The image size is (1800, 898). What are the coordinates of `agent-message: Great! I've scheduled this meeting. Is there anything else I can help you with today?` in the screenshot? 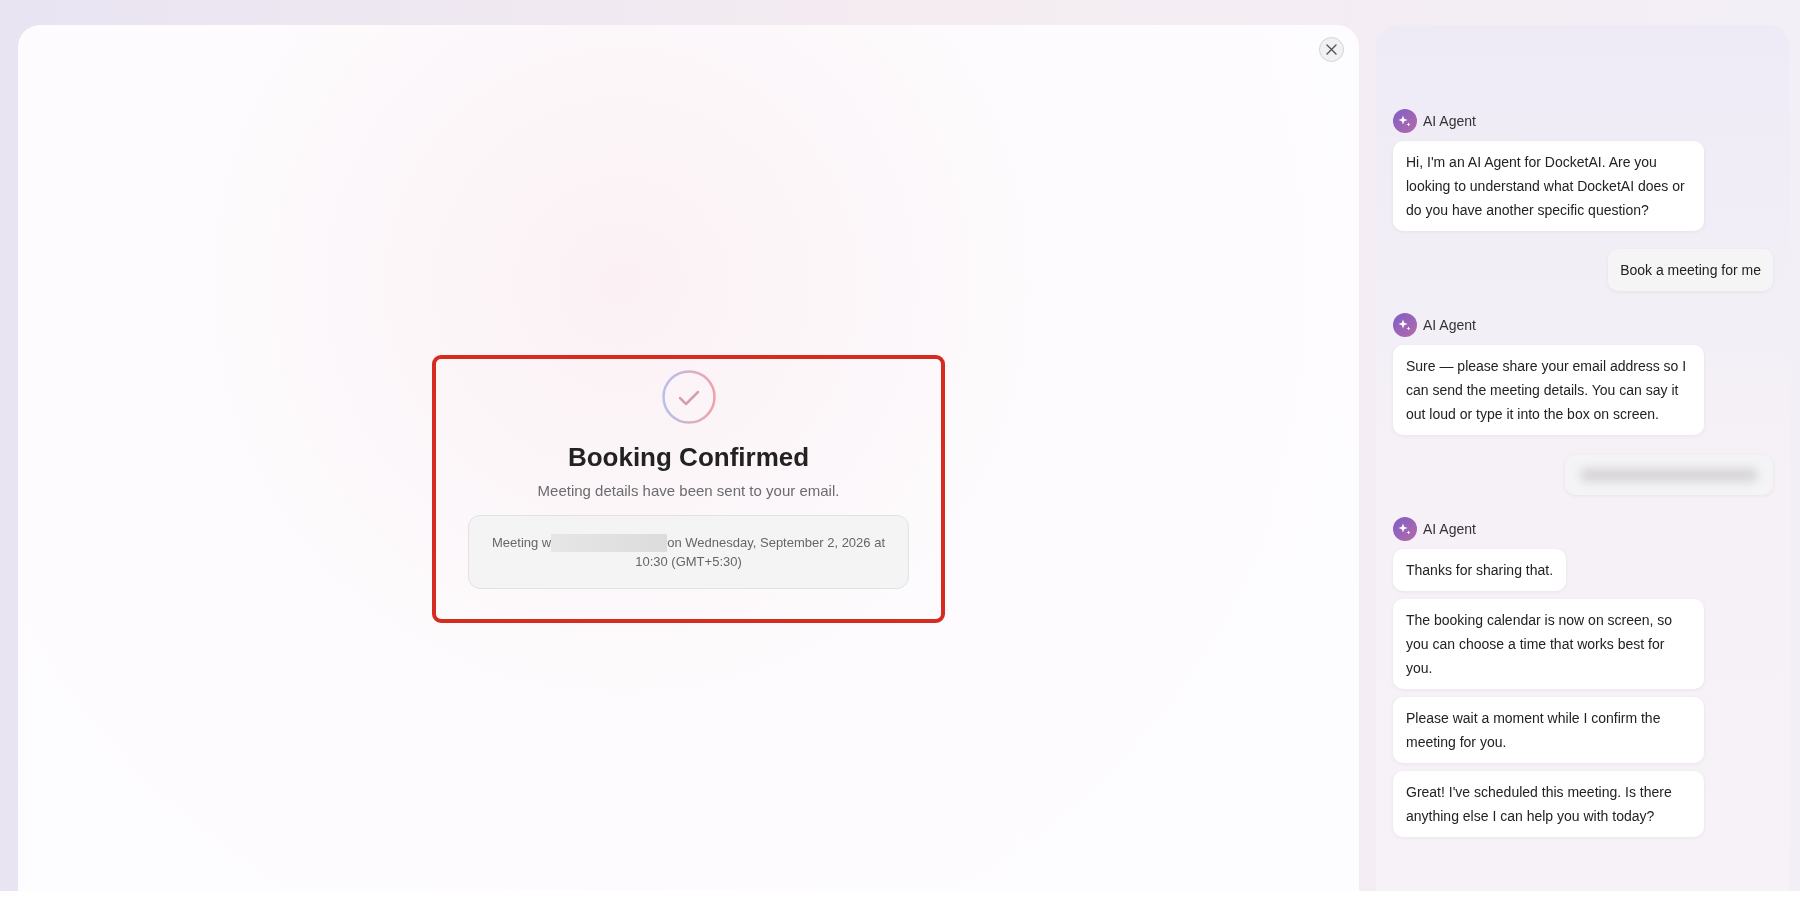 It's located at (1548, 804).